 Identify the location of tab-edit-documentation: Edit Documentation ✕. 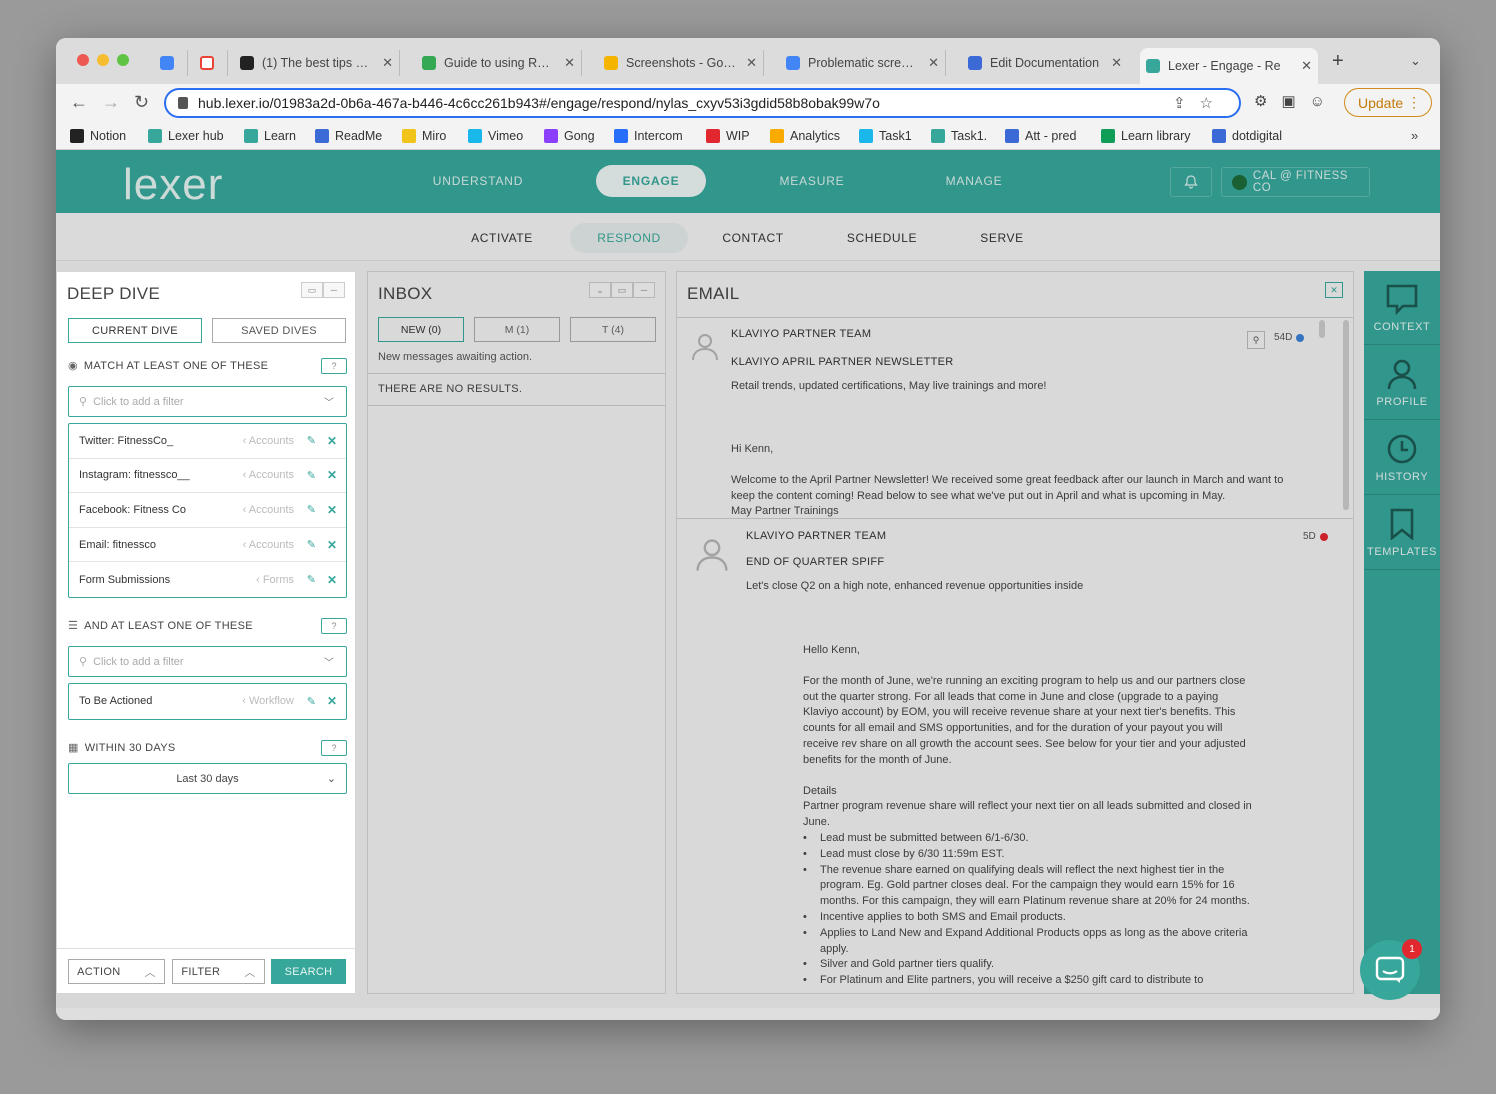
(1045, 63).